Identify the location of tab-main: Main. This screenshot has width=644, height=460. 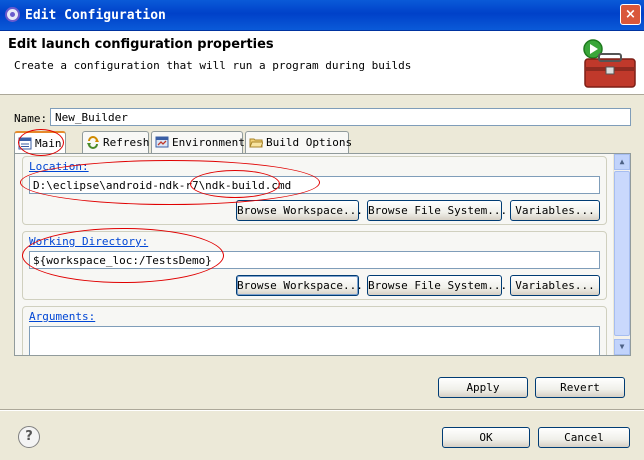
(40, 142).